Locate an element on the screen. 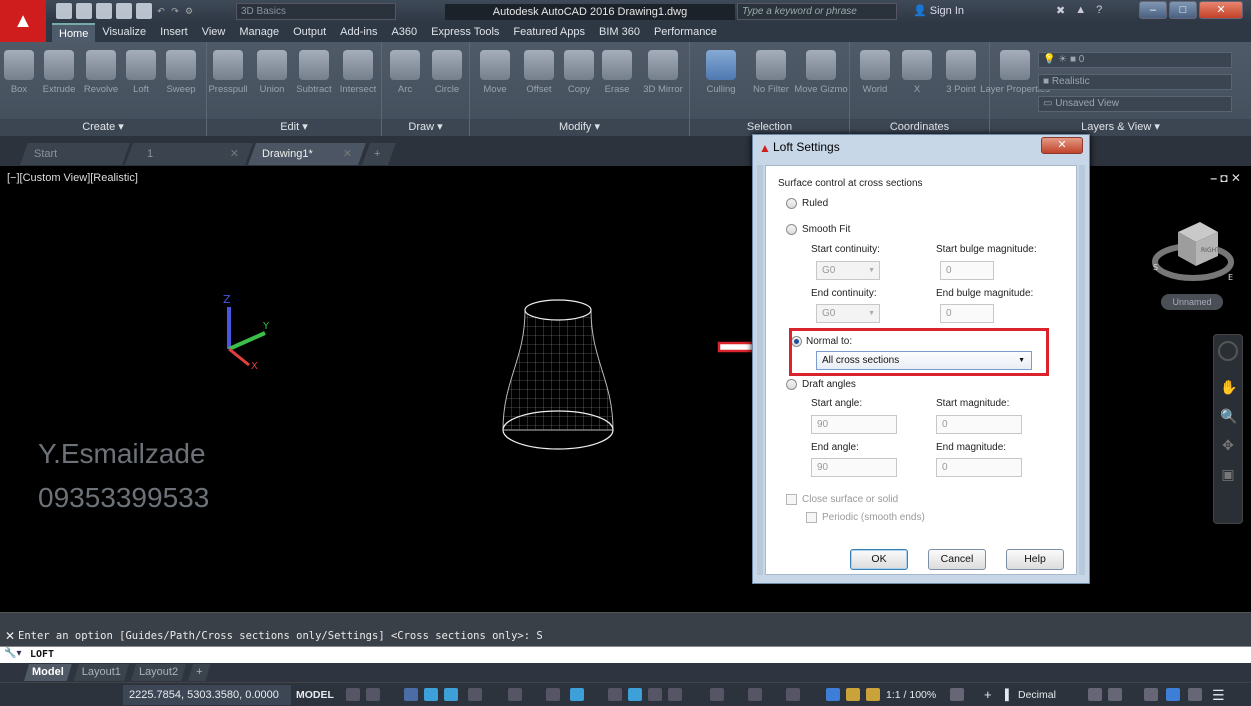  lock-ui-icon is located at coordinates (1115, 694).